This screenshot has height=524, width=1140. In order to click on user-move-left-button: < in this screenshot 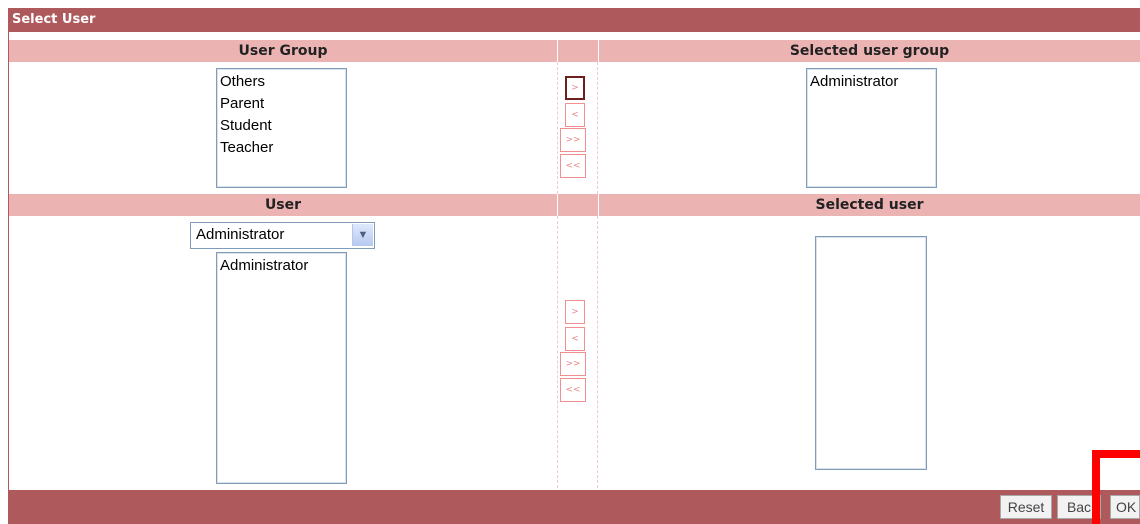, I will do `click(575, 339)`.